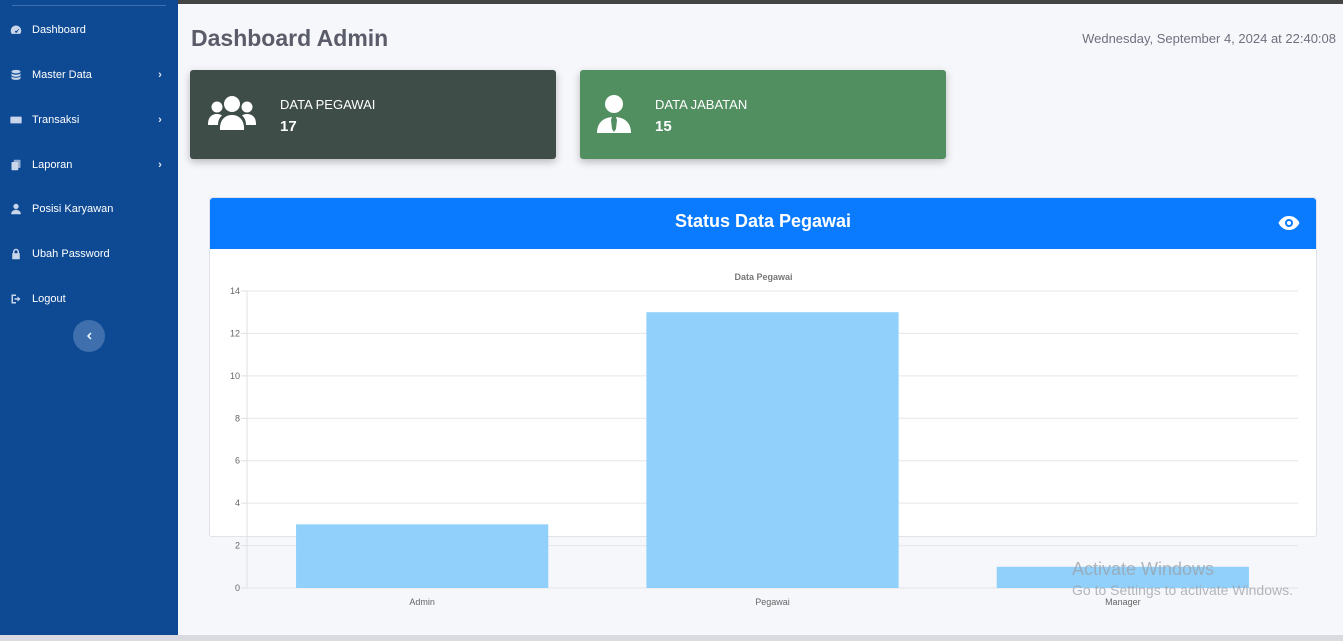  Describe the element at coordinates (237, 546) in the screenshot. I see `y-tick-label: 2` at that location.